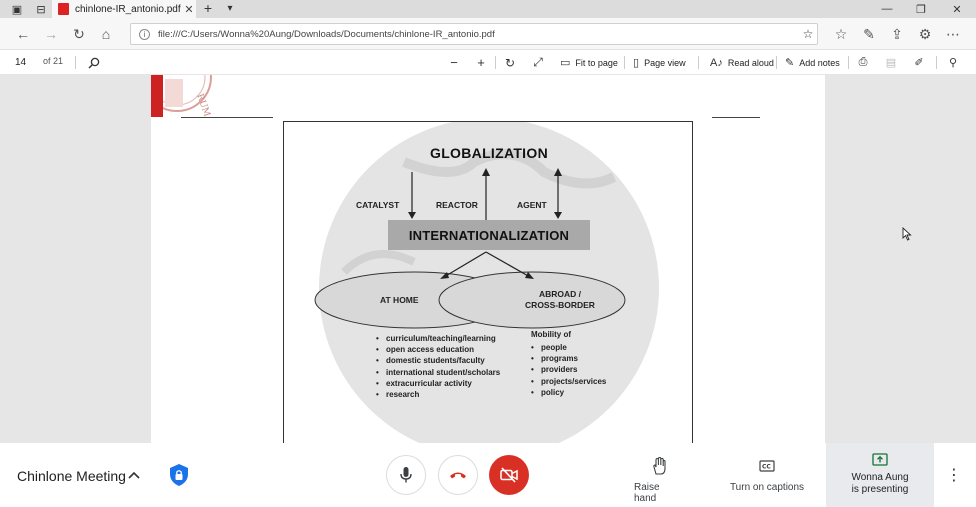 This screenshot has width=976, height=507. What do you see at coordinates (399, 300) in the screenshot?
I see `at-home-label: AT HOME` at bounding box center [399, 300].